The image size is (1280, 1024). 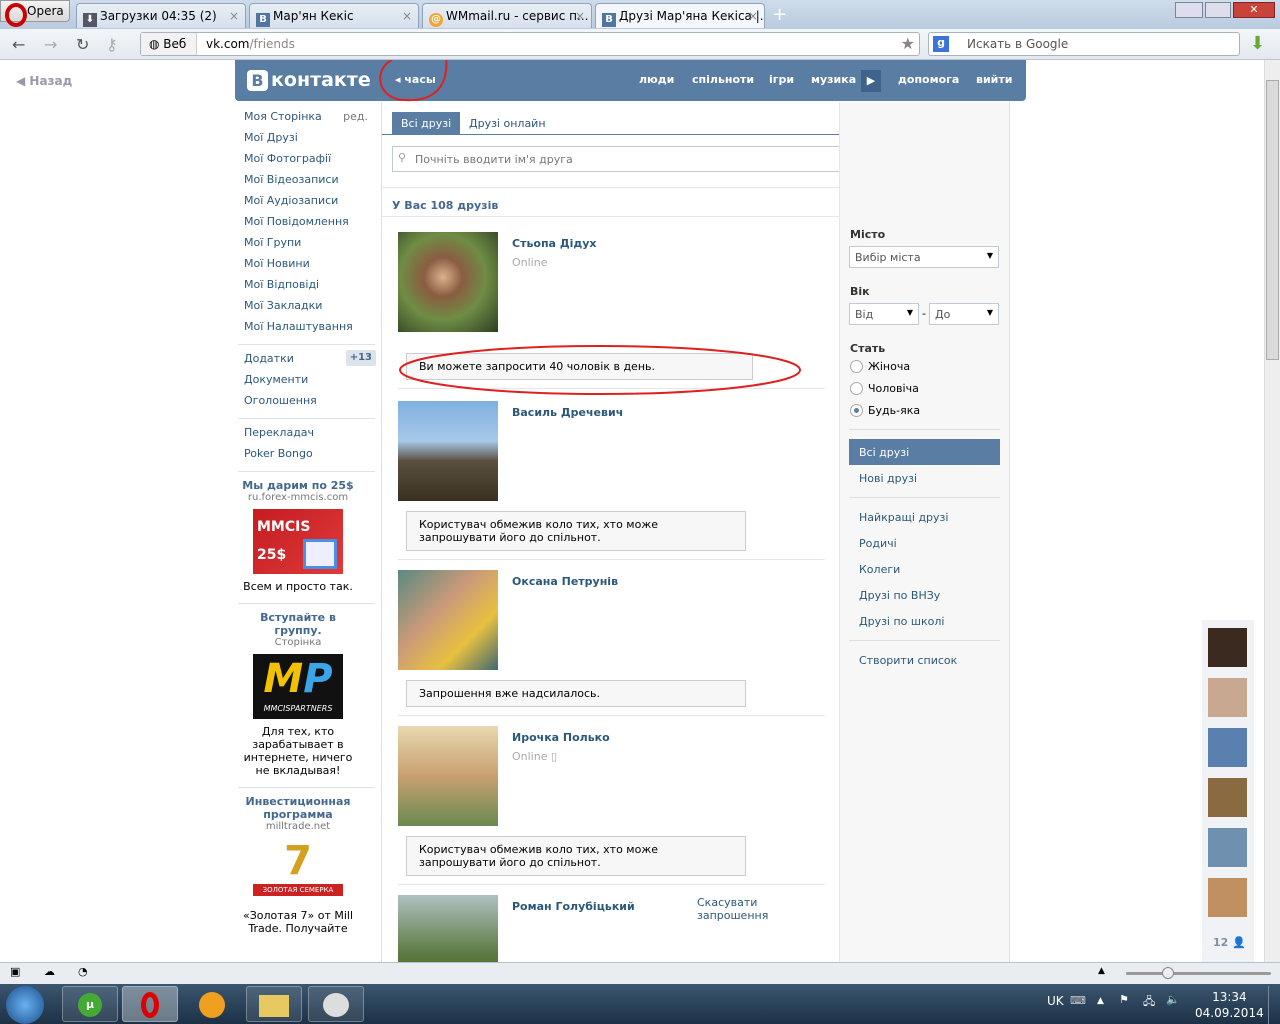 I want to click on start-button, so click(x=25, y=1005).